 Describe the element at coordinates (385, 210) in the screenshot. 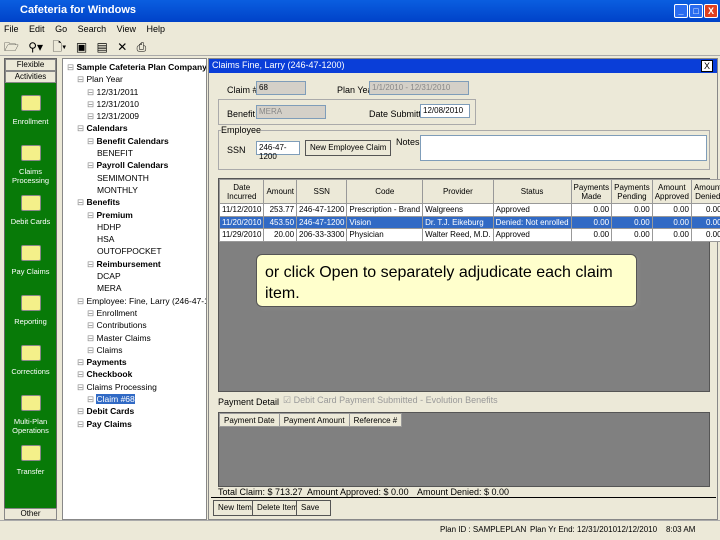

I see `grid-cell: Prescription - Brand` at that location.